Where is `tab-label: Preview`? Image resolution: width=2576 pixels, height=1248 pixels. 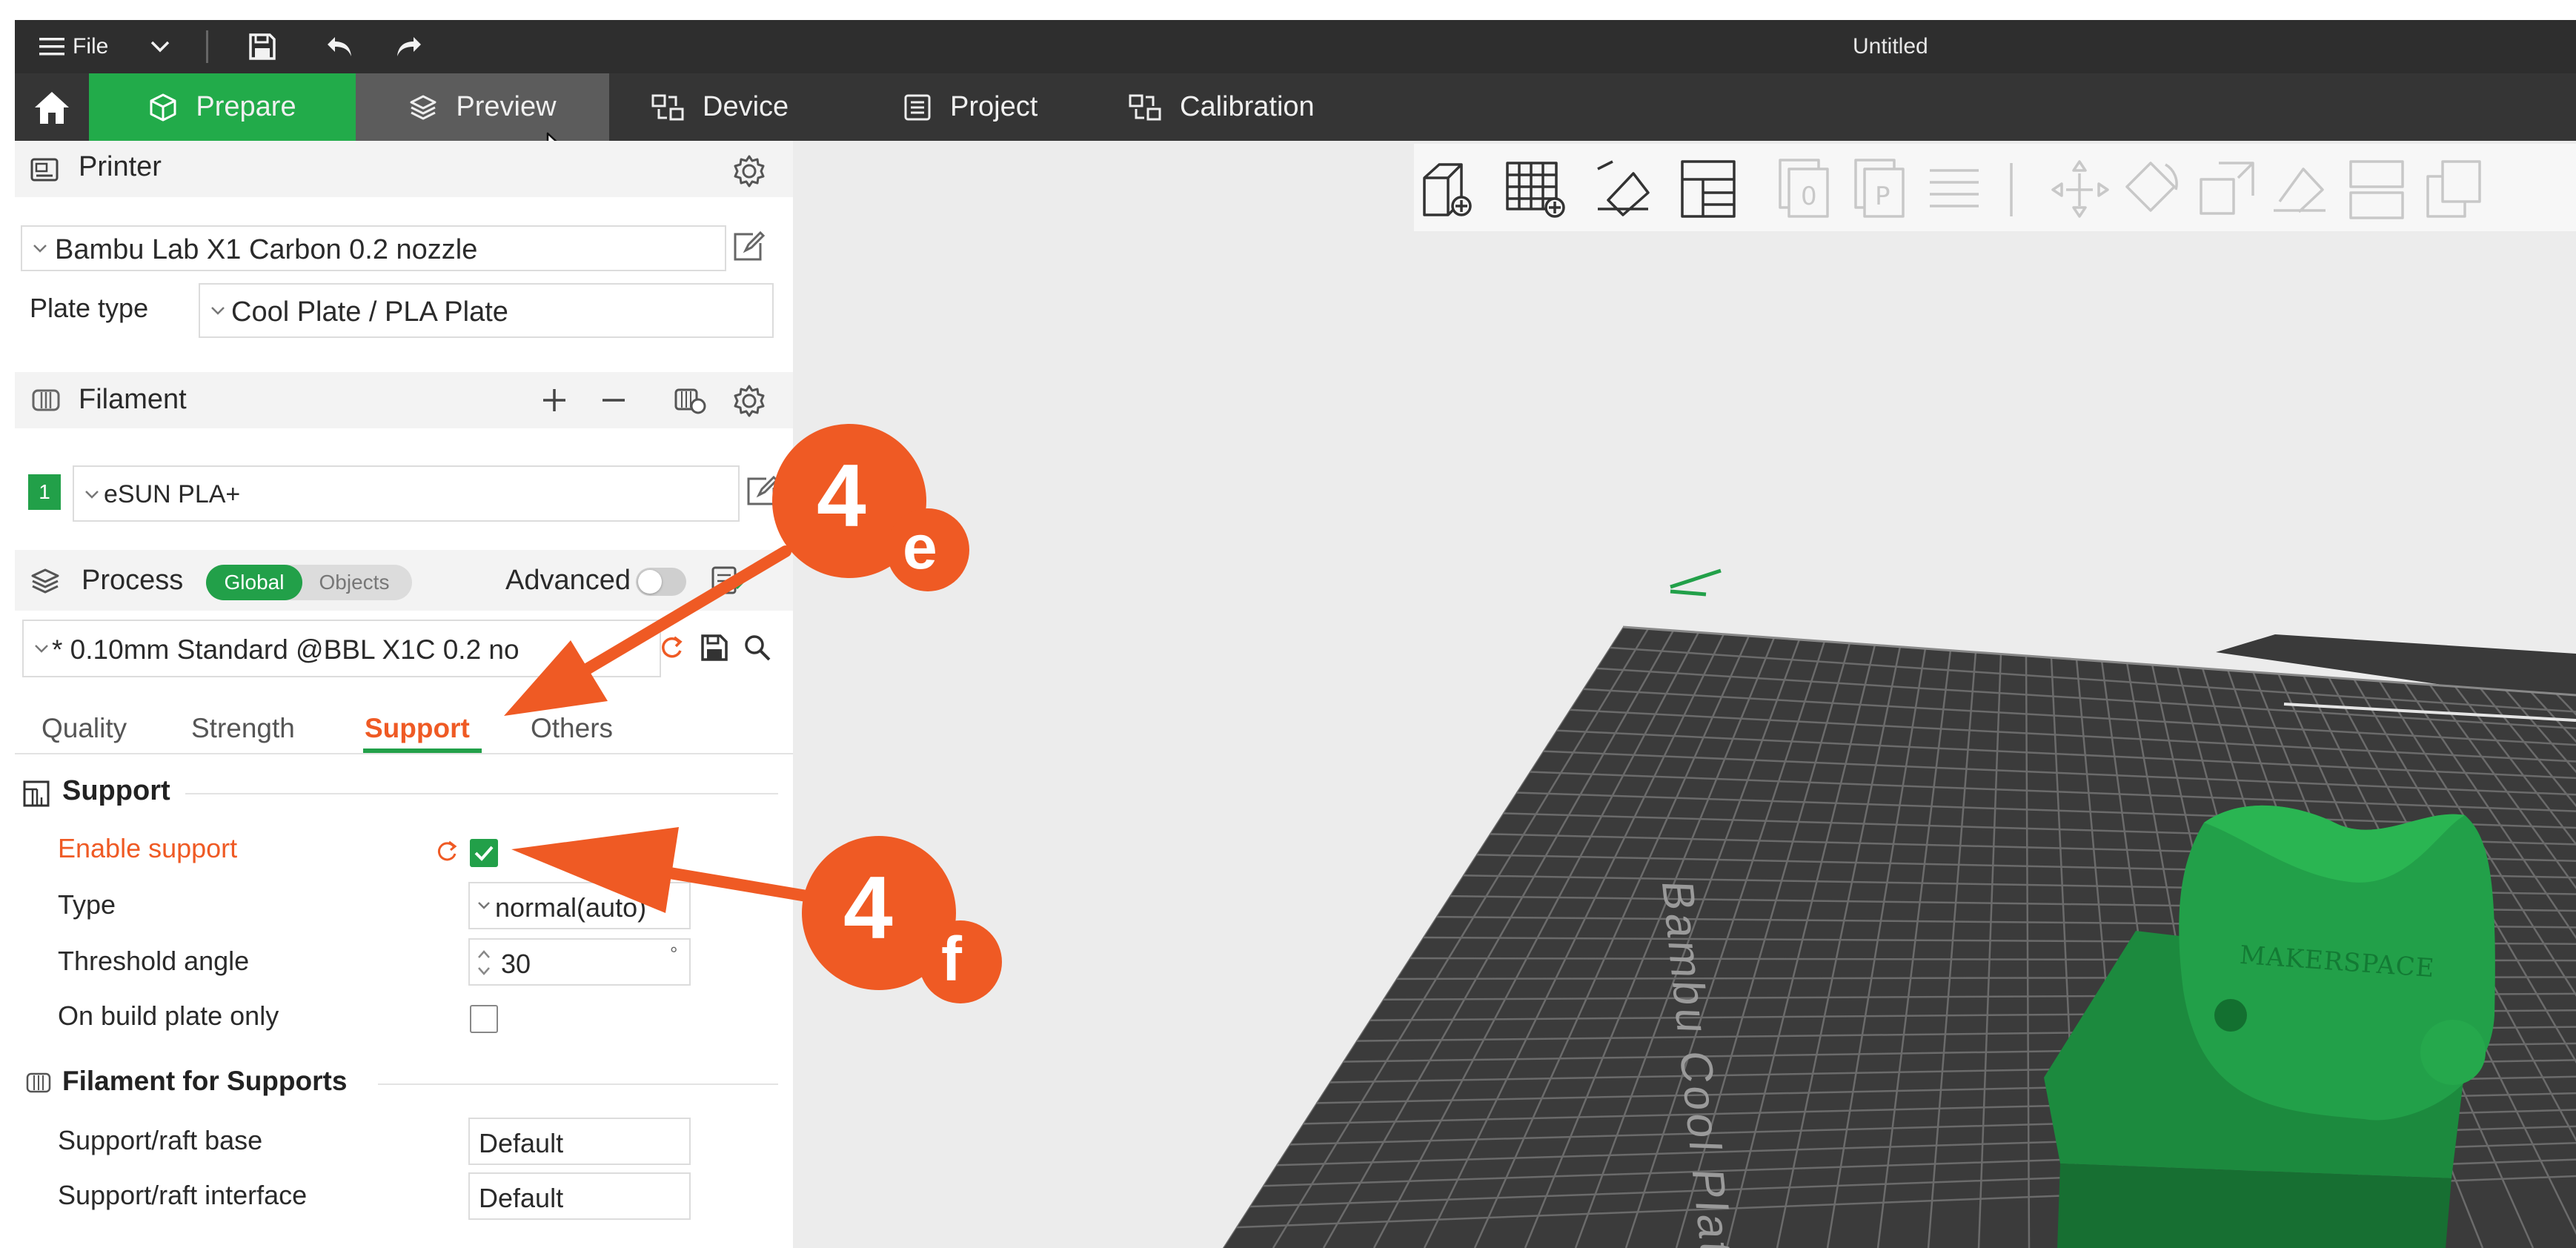
tab-label: Preview is located at coordinates (506, 106).